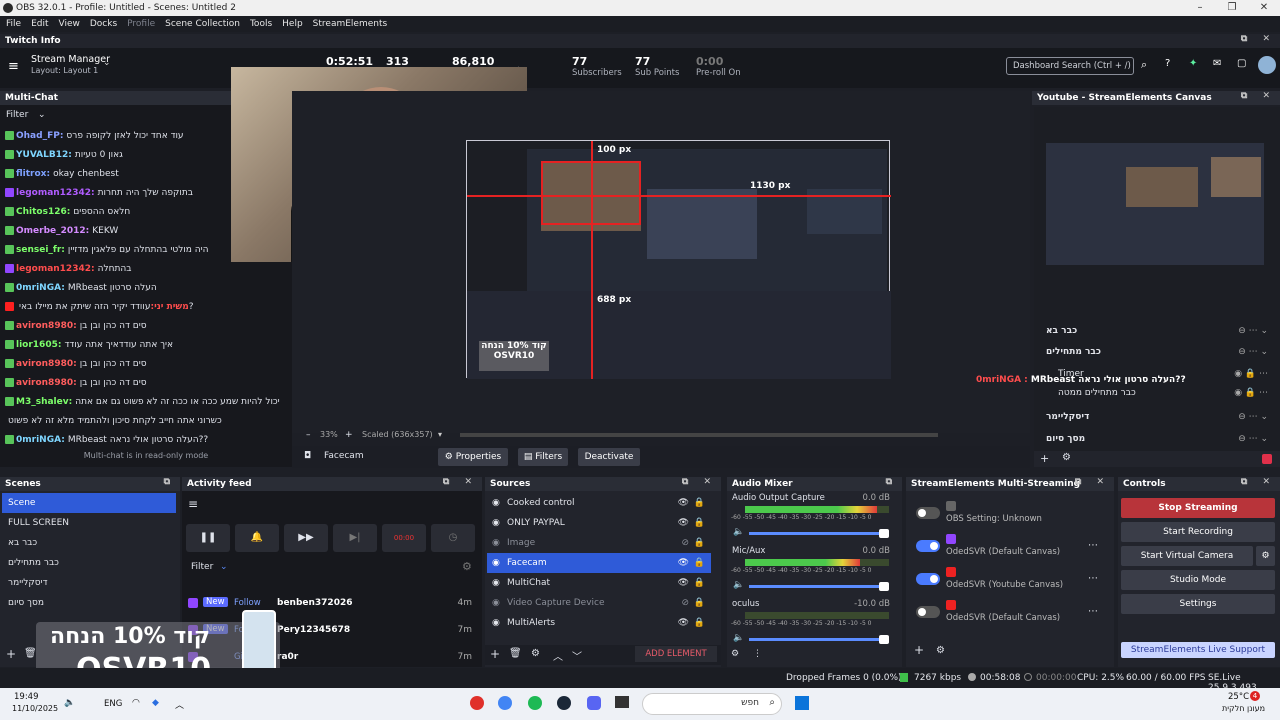  I want to click on chrome-icon, so click(505, 703).